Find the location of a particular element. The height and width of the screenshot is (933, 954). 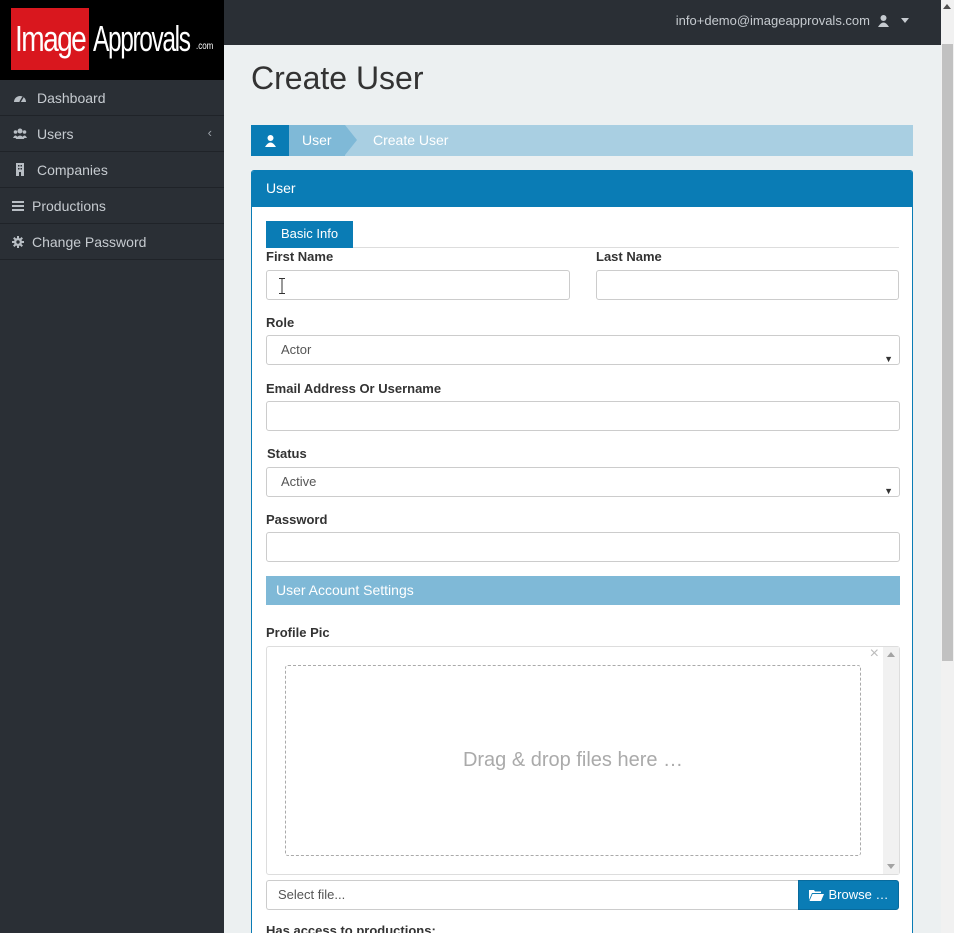

preview-scrollbar is located at coordinates (891, 760).